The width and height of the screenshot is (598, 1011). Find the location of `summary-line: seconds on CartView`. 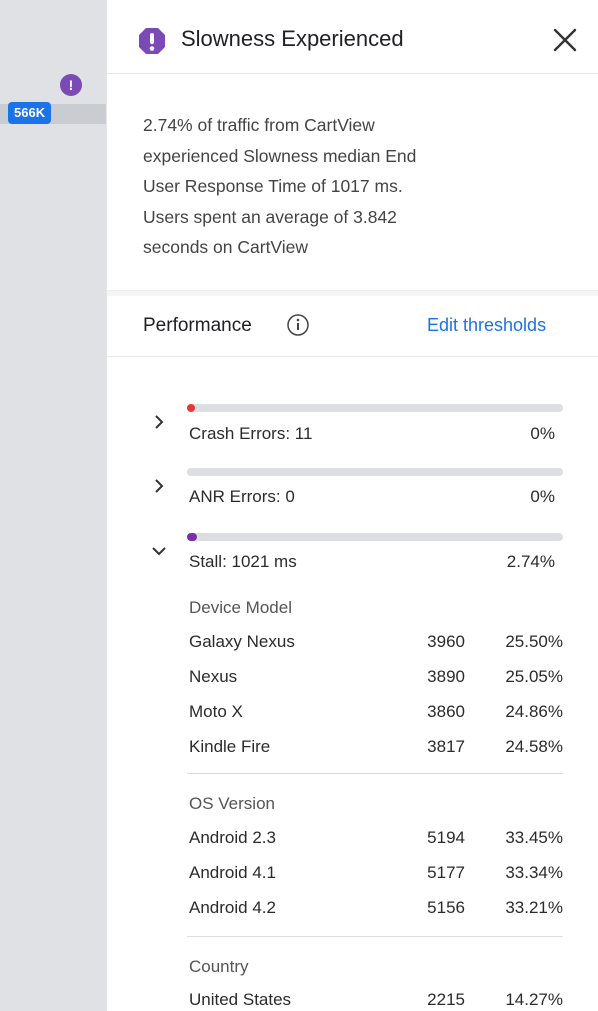

summary-line: seconds on CartView is located at coordinates (226, 247).